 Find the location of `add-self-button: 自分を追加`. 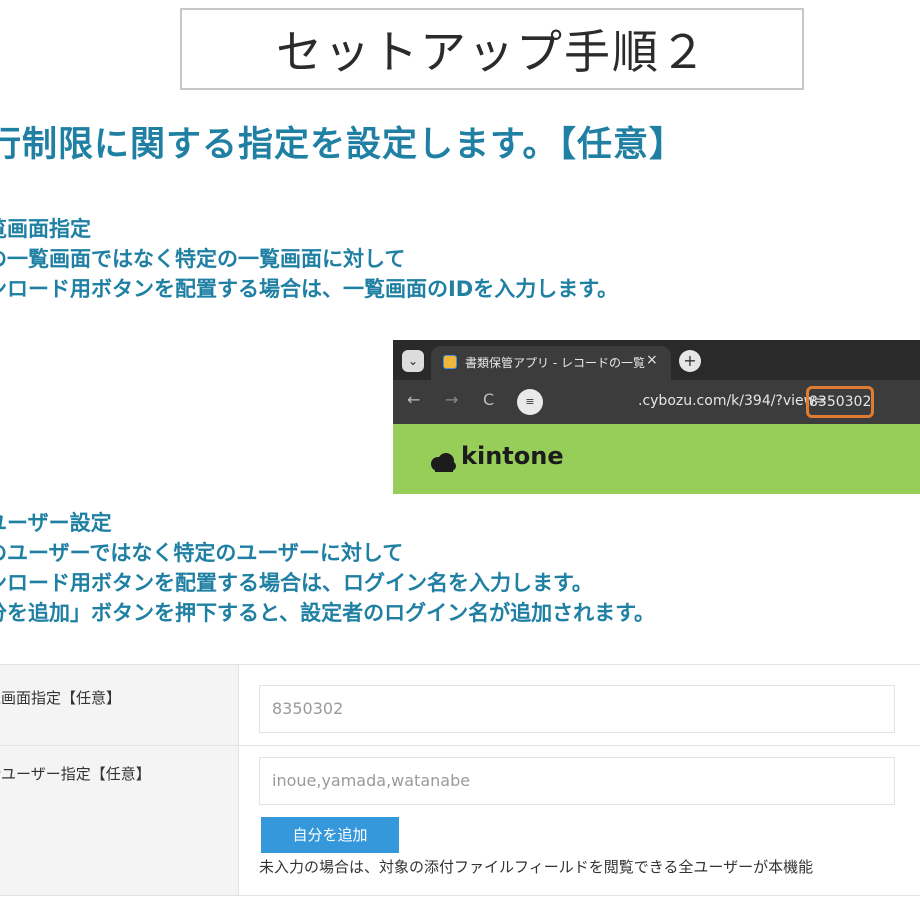

add-self-button: 自分を追加 is located at coordinates (330, 835).